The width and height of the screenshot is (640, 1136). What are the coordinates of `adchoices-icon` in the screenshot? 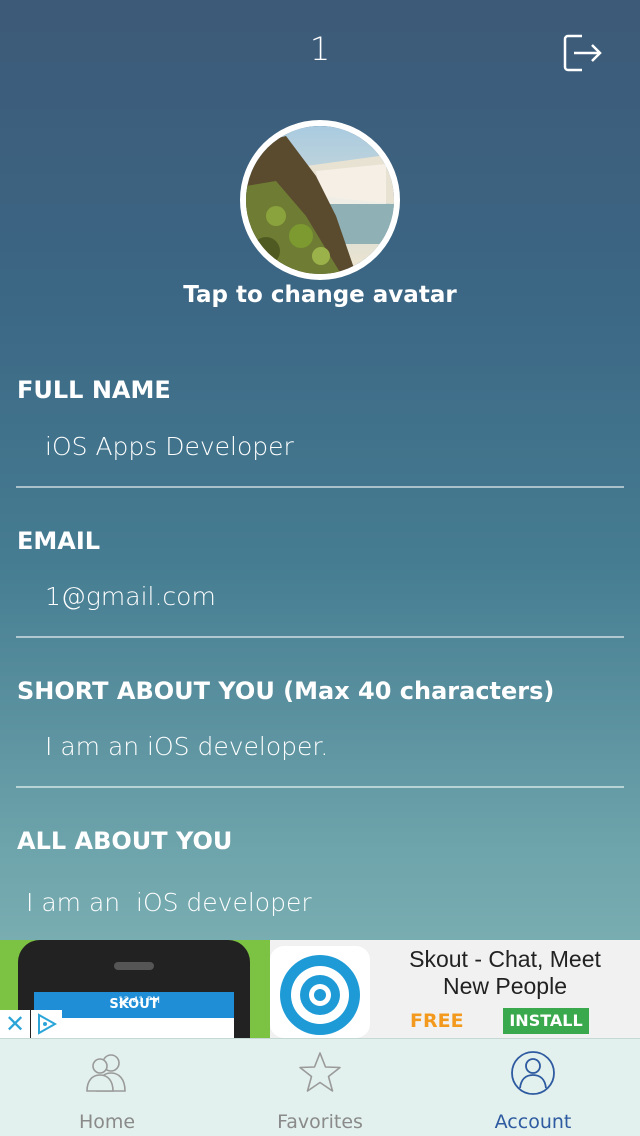 It's located at (48, 1024).